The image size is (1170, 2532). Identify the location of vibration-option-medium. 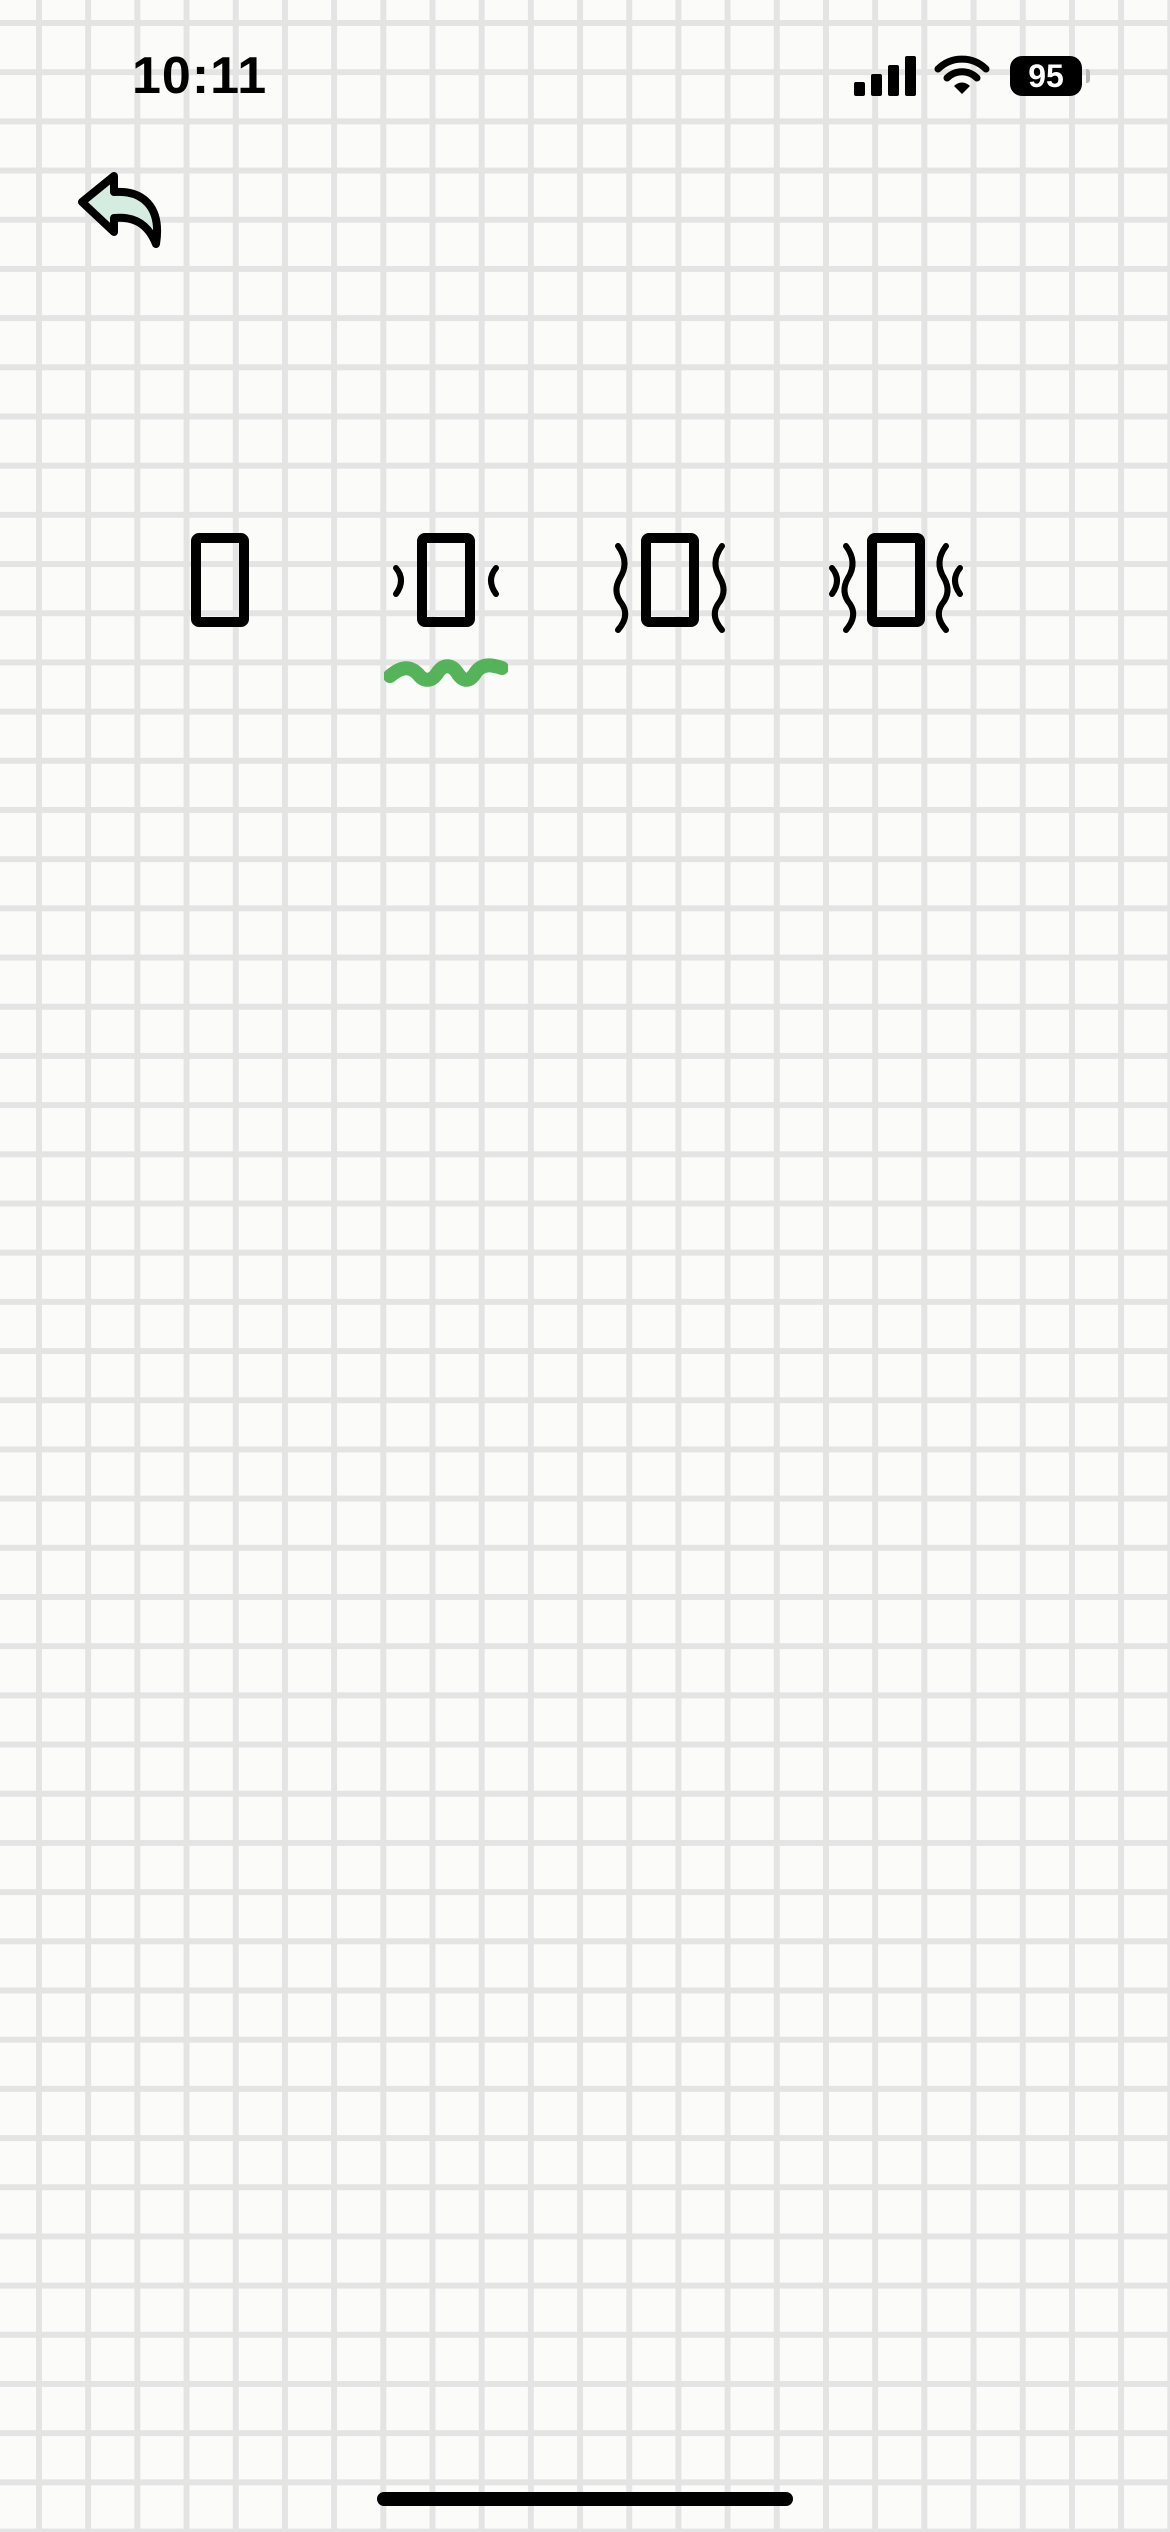
(670, 610).